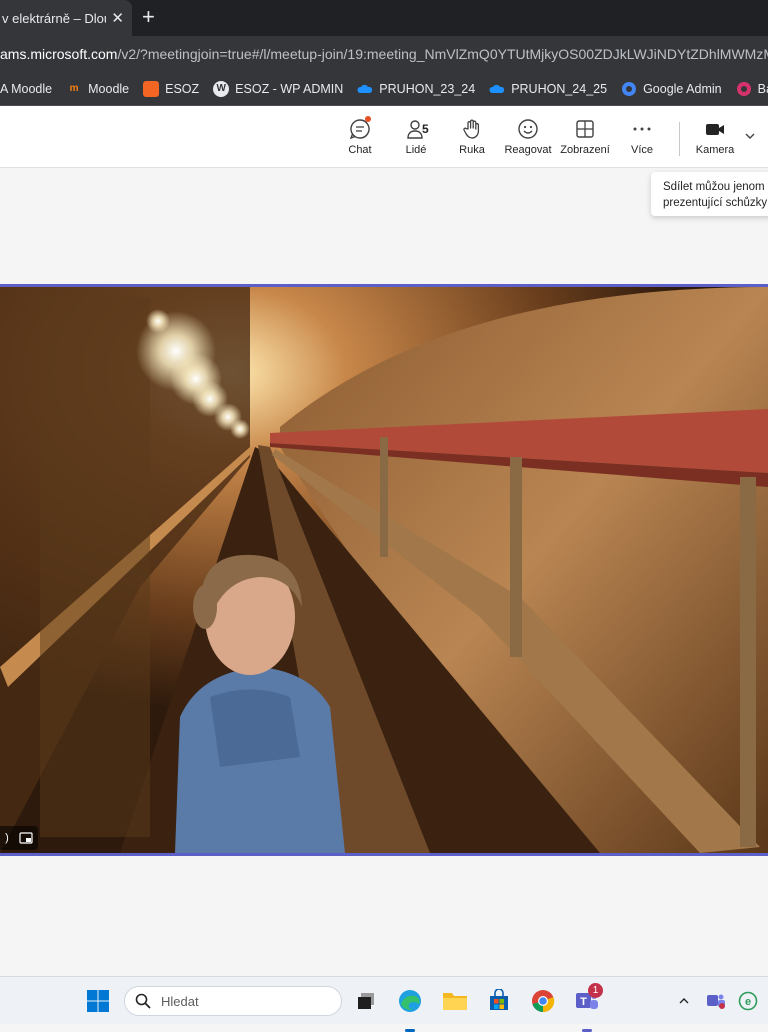 The width and height of the screenshot is (768, 1032). Describe the element at coordinates (416, 150) in the screenshot. I see `people-label: Lidé` at that location.